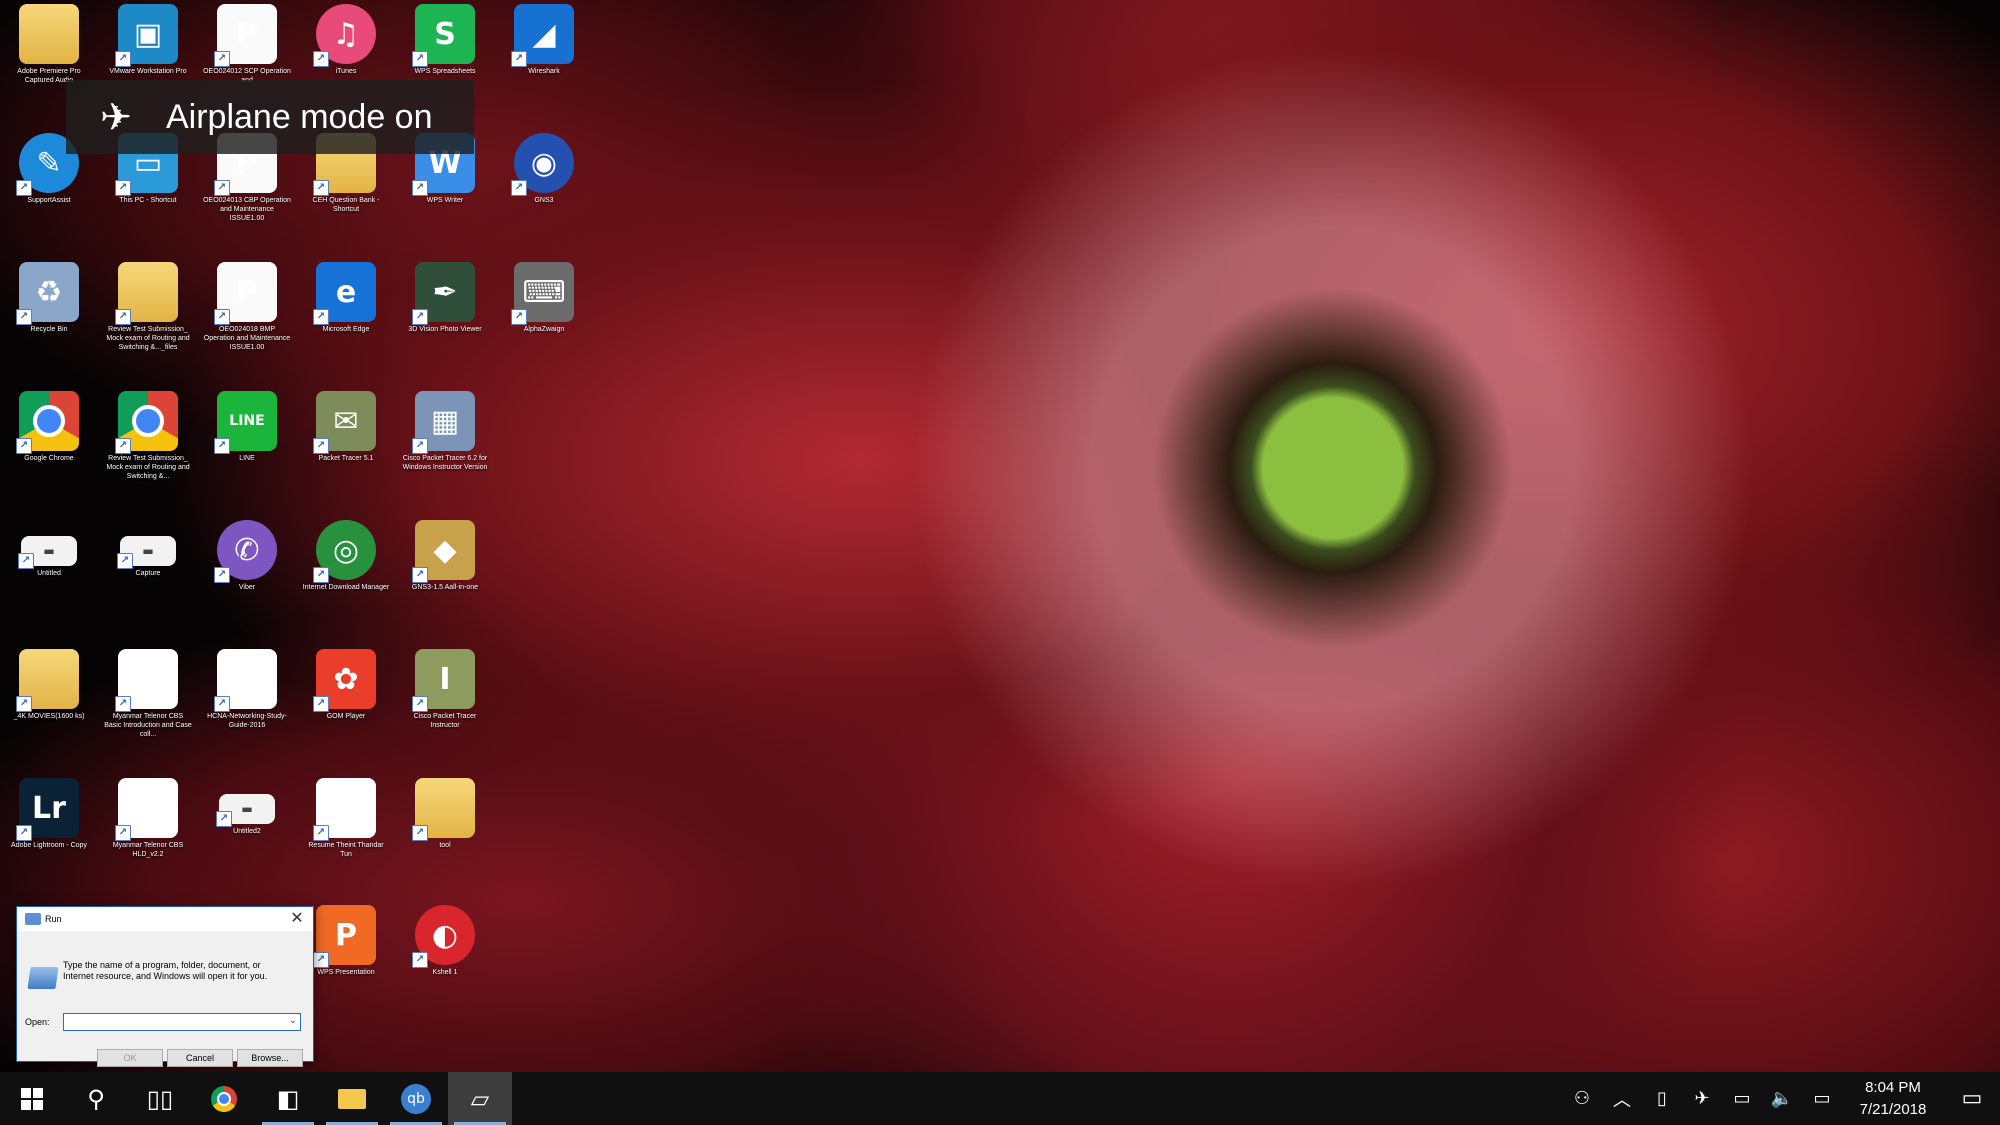  Describe the element at coordinates (247, 44) in the screenshot. I see `desktop-icon: P↗OEO024012 SCP Operation and` at that location.